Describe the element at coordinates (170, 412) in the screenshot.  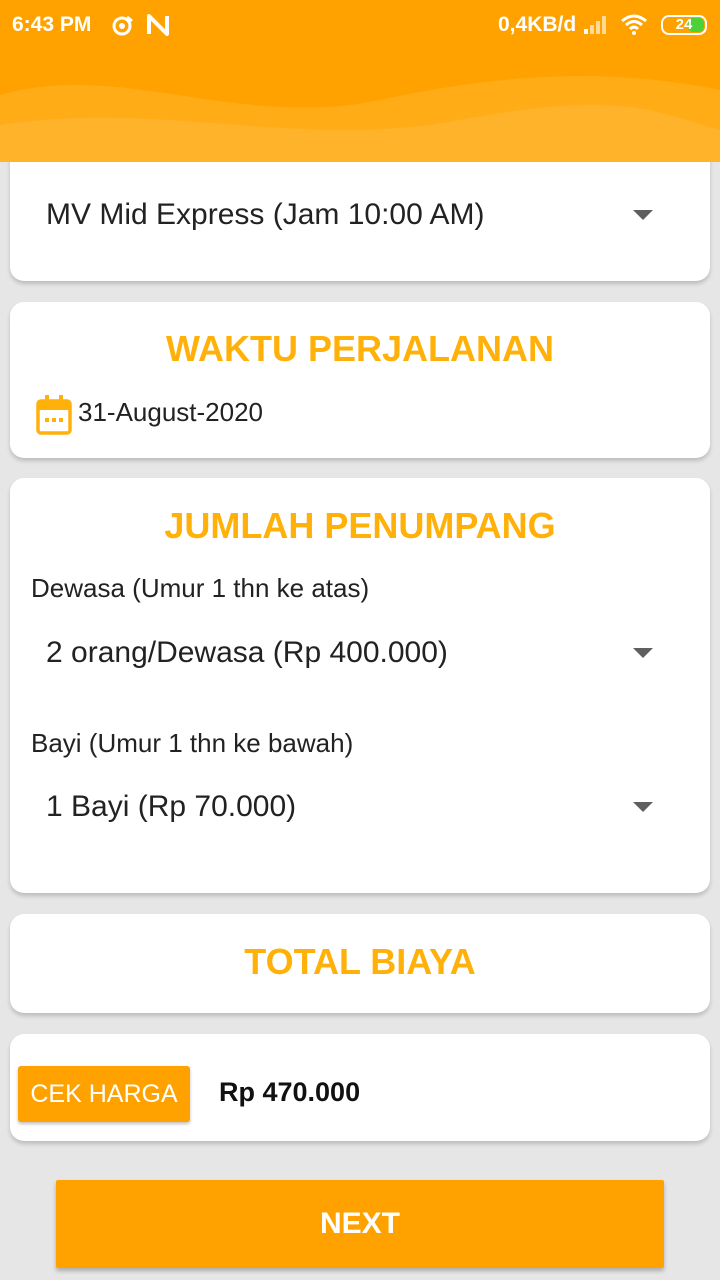
I see `travel-date: 31-August-2020` at that location.